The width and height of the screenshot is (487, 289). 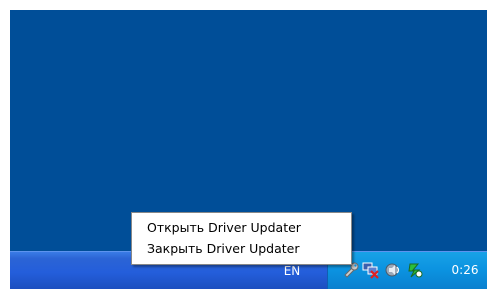 What do you see at coordinates (415, 270) in the screenshot?
I see `driver-updater-icon` at bounding box center [415, 270].